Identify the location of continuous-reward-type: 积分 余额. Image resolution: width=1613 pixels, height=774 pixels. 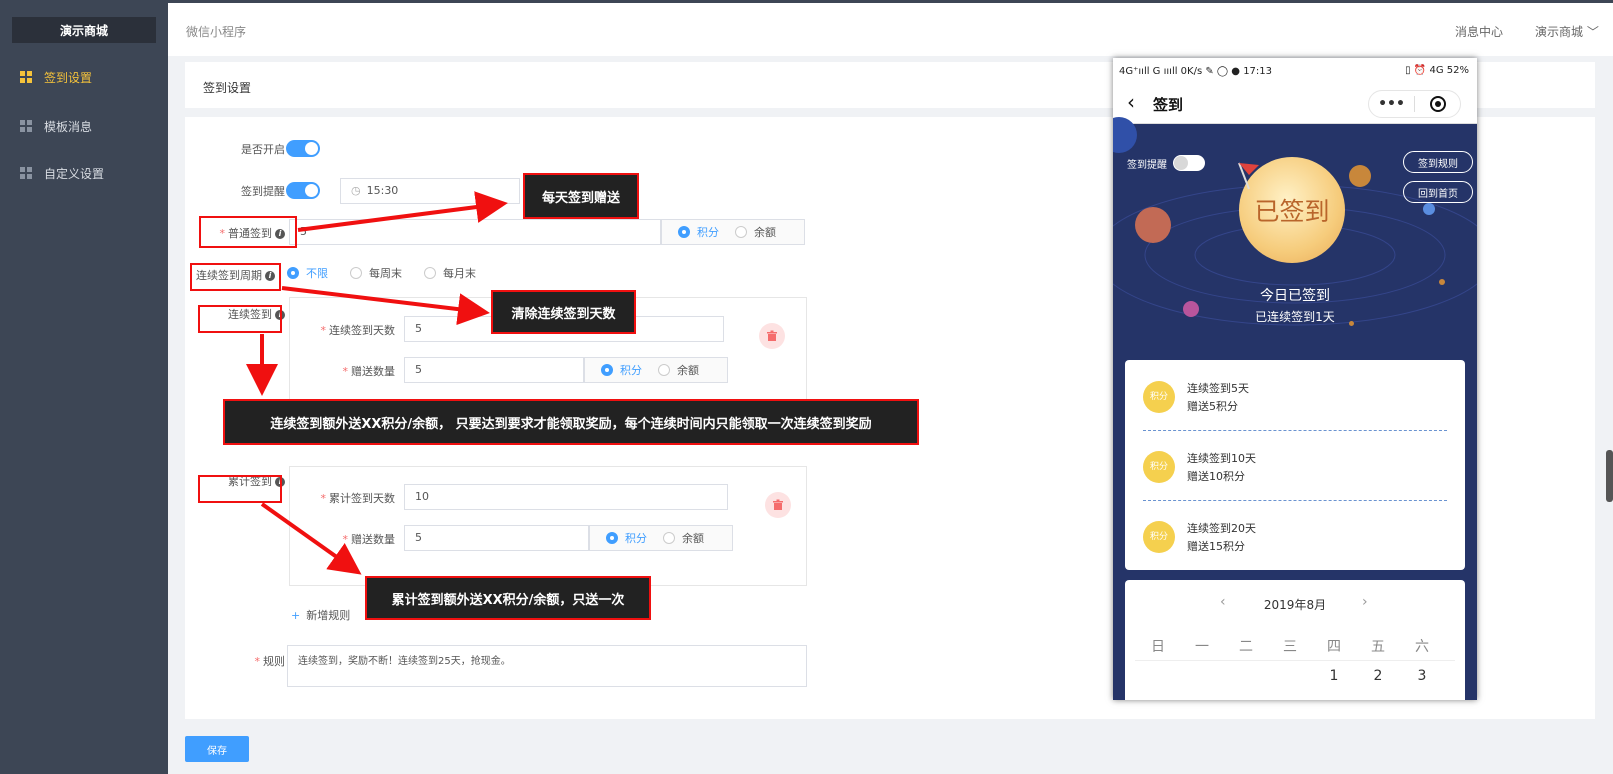
(656, 370).